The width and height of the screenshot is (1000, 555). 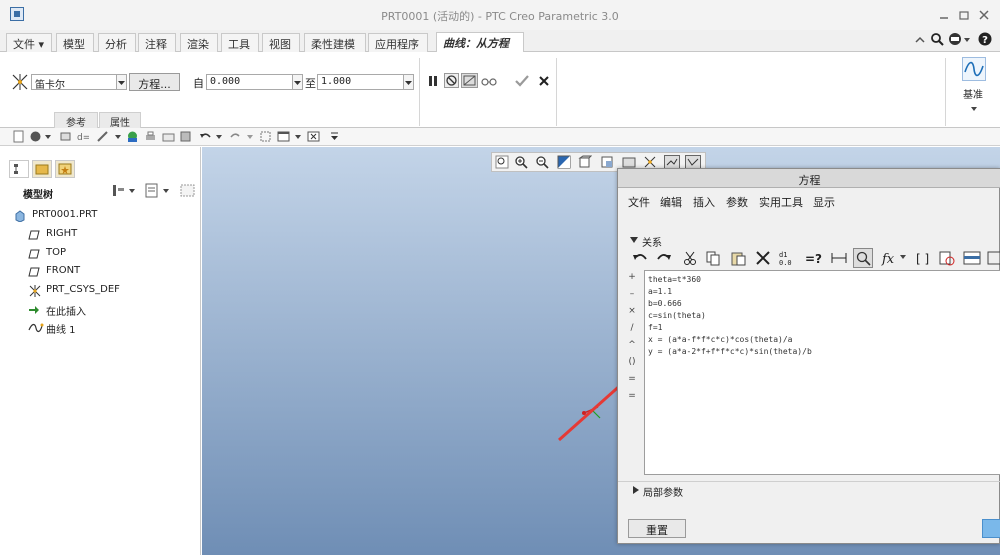 What do you see at coordinates (607, 162) in the screenshot?
I see `saved-views-icon` at bounding box center [607, 162].